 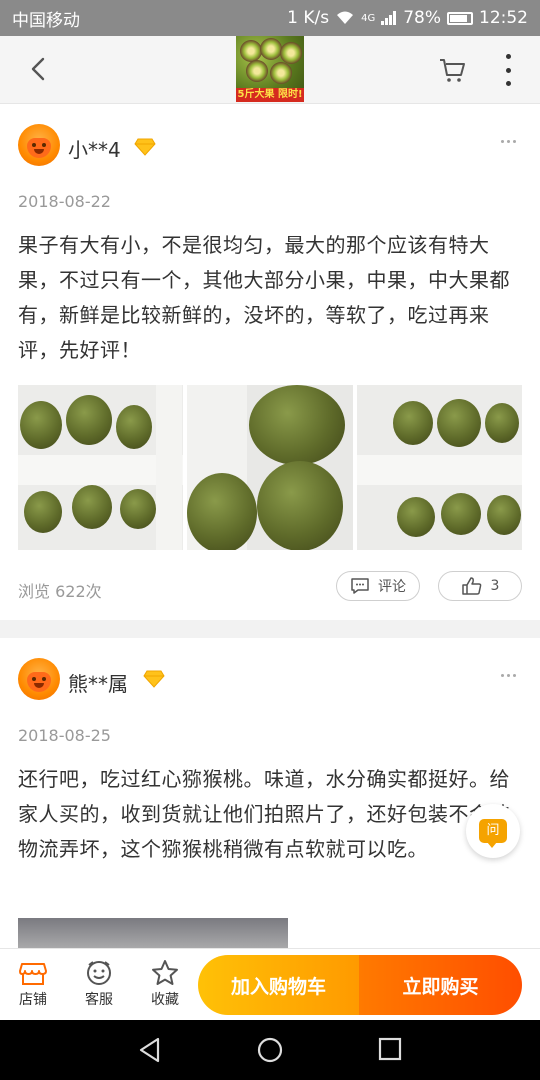 What do you see at coordinates (165, 972) in the screenshot?
I see `star-icon` at bounding box center [165, 972].